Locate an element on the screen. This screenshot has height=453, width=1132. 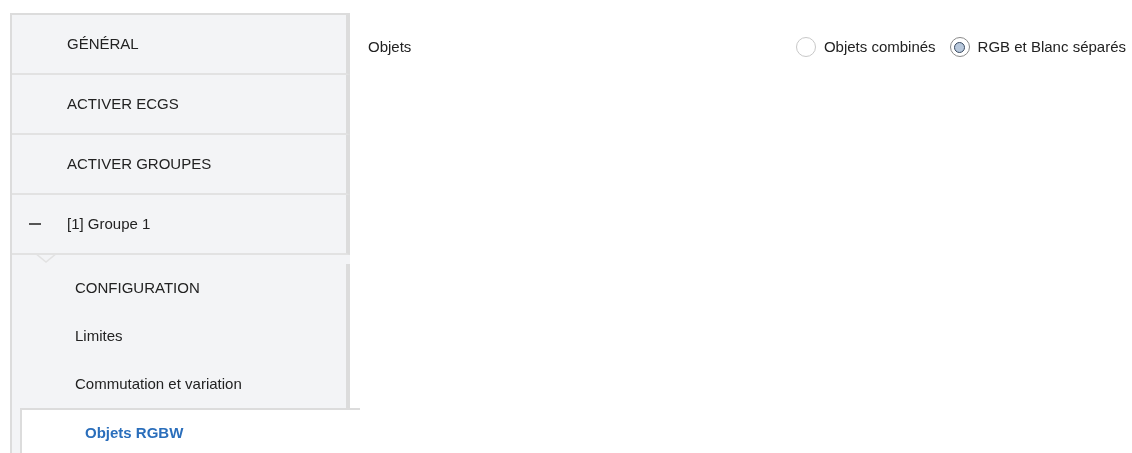
nav-item: ACTIVER ECGS is located at coordinates (181, 105).